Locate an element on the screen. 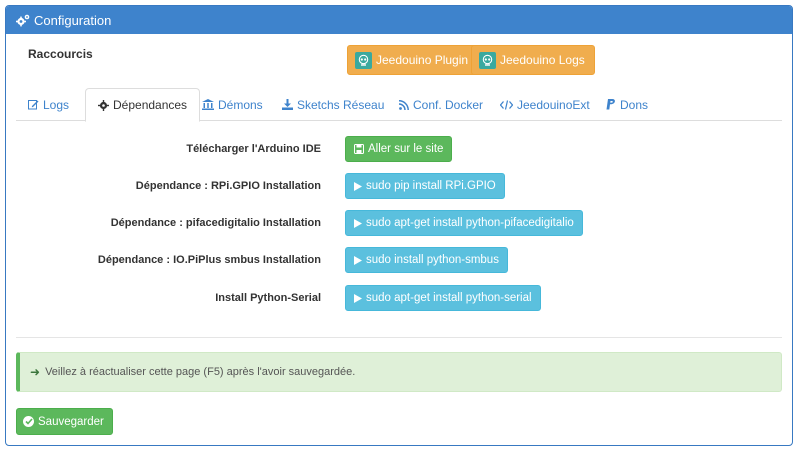 The height and width of the screenshot is (452, 800). jeedouino-plugin-button: Jeedouino Plugin is located at coordinates (413, 60).